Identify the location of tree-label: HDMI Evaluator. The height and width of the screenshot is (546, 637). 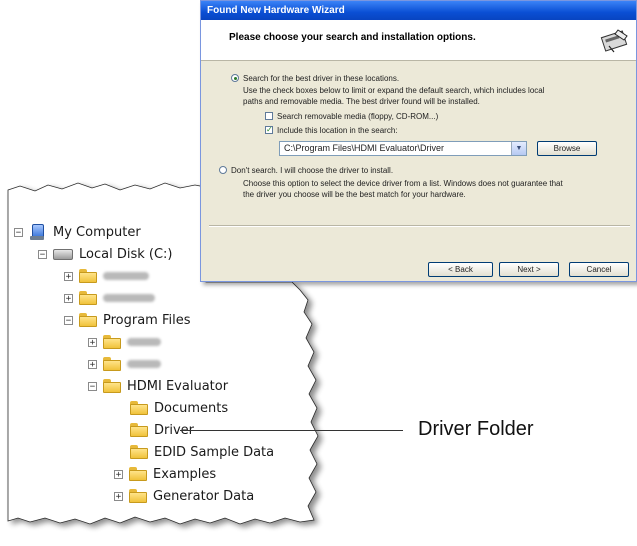
(178, 386).